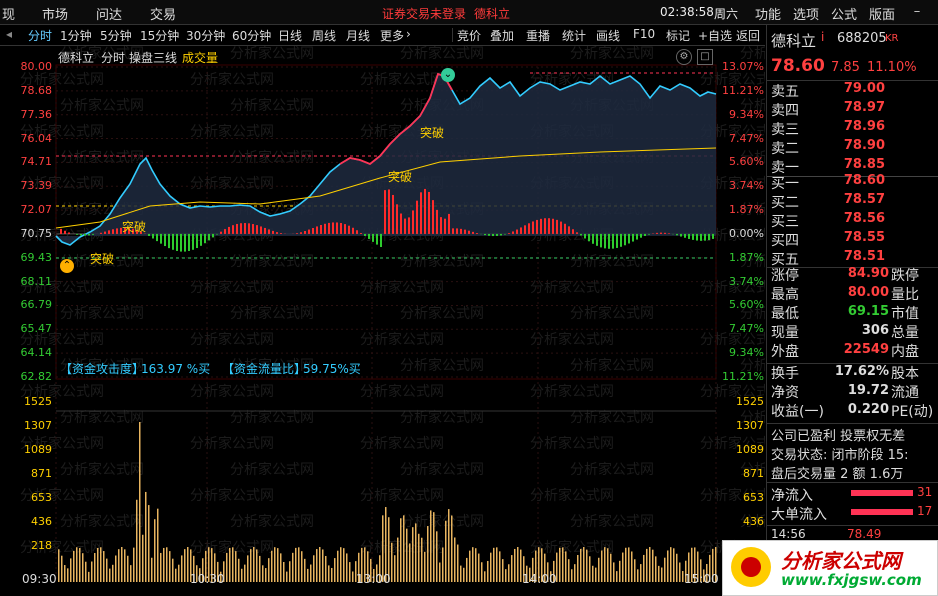 Image resolution: width=938 pixels, height=596 pixels. Describe the element at coordinates (830, 568) in the screenshot. I see `site-logo: 分析家公式网 www.fxjgsw.com` at that location.